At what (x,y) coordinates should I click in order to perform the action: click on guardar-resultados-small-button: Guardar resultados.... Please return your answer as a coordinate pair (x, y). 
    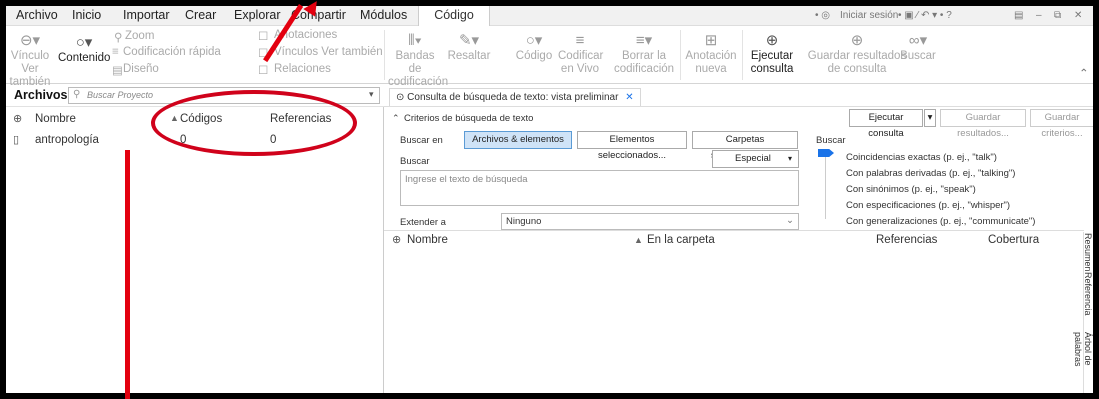
    Looking at the image, I should click on (983, 124).